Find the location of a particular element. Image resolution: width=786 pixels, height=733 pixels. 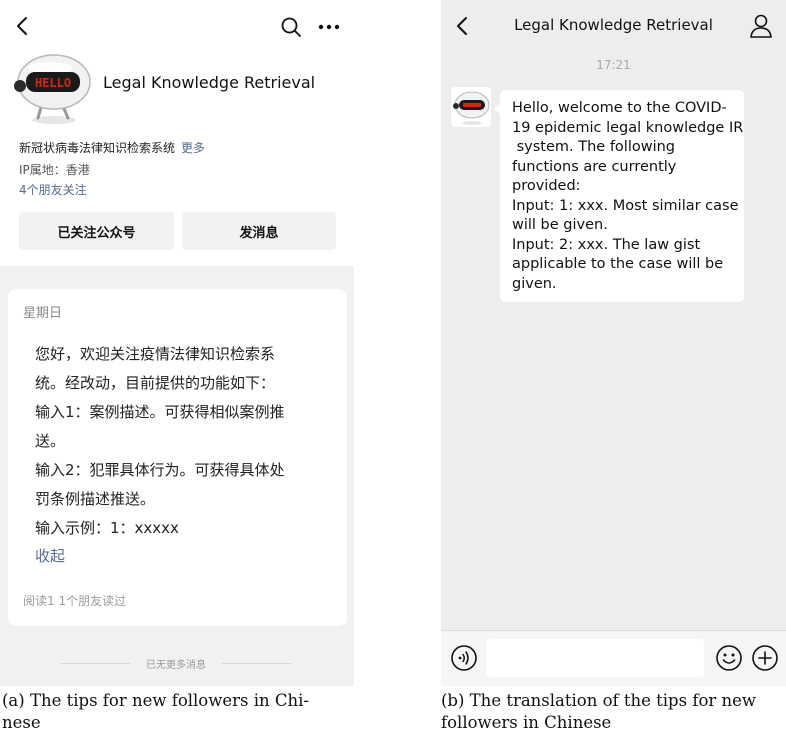

voice-icon is located at coordinates (464, 658).